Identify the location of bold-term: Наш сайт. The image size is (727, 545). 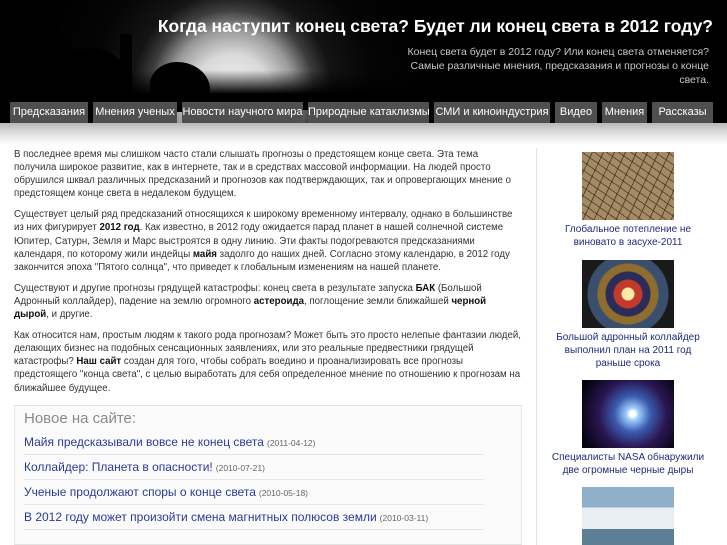
(99, 362).